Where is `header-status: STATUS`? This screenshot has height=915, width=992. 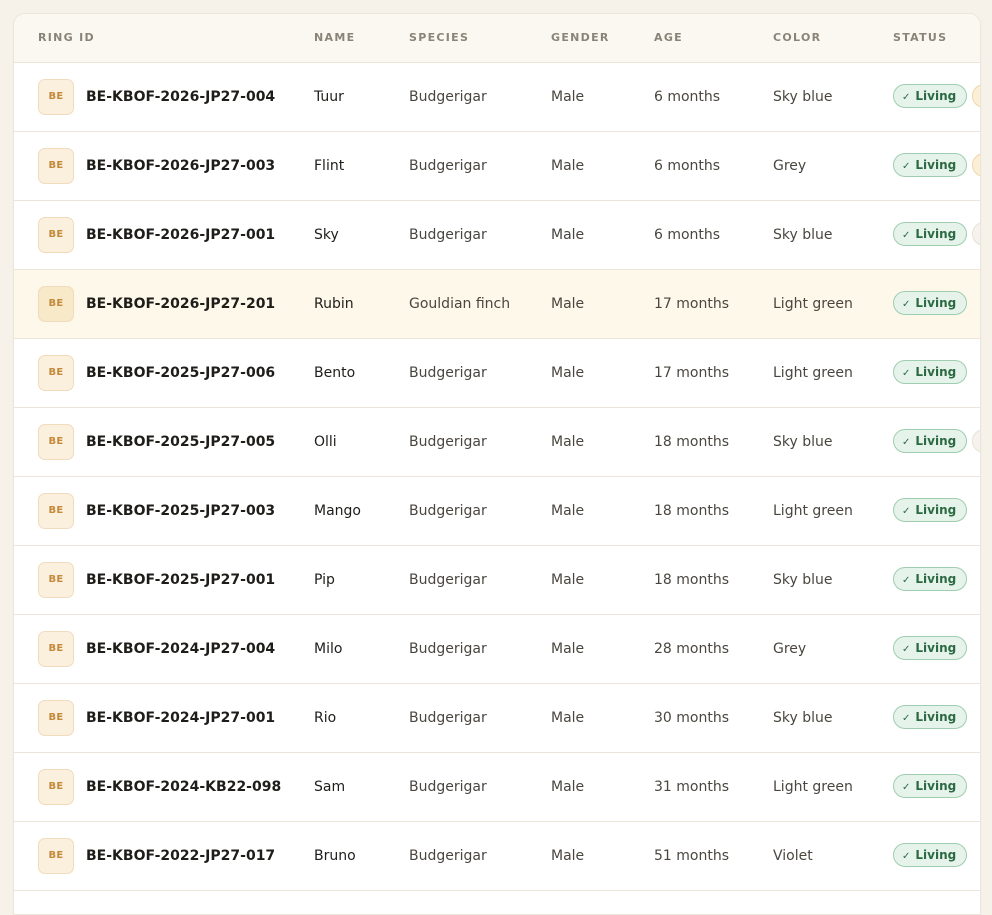 header-status: STATUS is located at coordinates (920, 38).